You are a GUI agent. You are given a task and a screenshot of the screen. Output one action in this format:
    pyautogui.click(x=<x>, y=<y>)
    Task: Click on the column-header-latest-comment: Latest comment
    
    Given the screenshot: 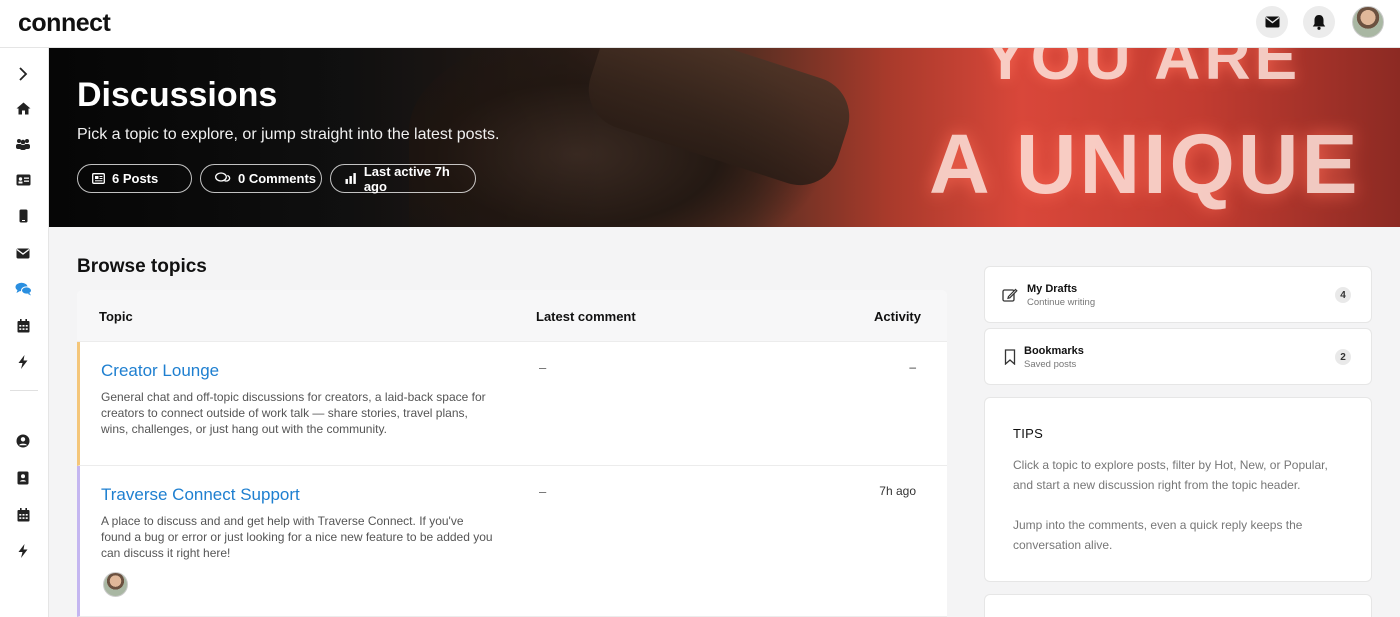 What is the action you would take?
    pyautogui.click(x=586, y=316)
    